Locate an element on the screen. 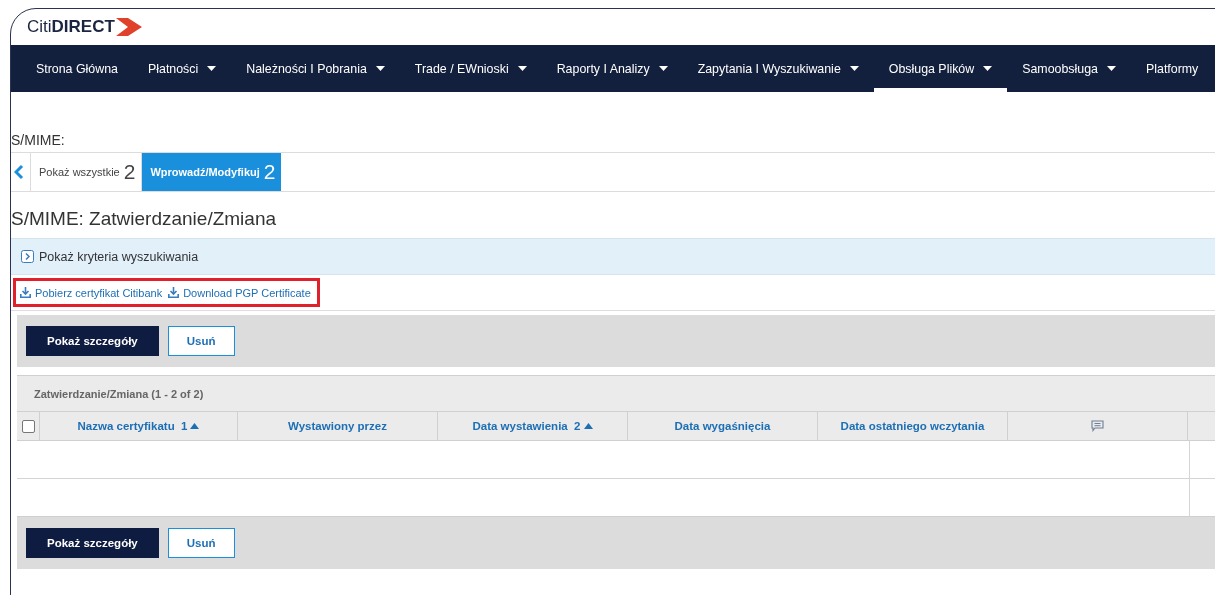  nav-menu-item: Zapytania I Wyszukiwanie is located at coordinates (778, 68).